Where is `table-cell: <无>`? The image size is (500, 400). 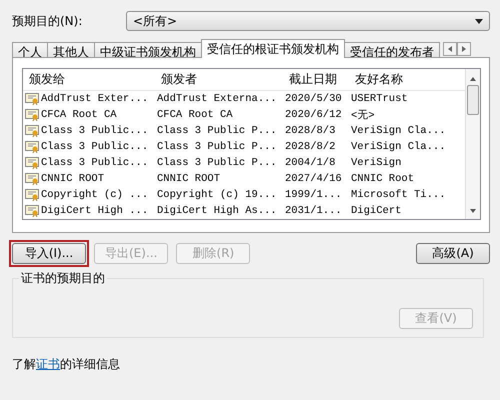 table-cell: <无> is located at coordinates (363, 116).